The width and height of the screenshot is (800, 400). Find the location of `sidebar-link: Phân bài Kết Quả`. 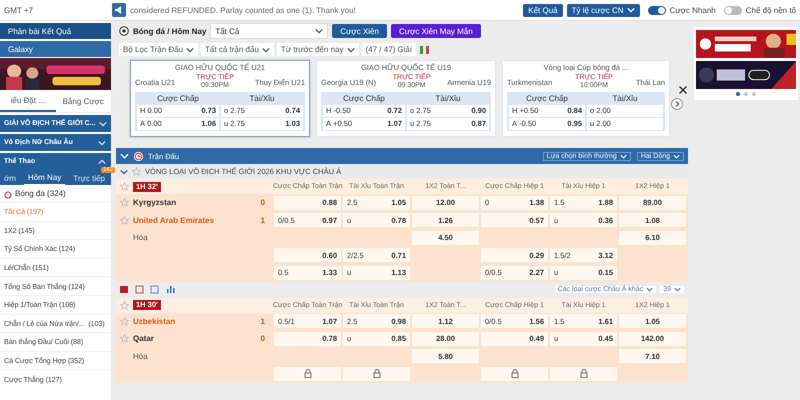

sidebar-link: Phân bài Kết Quả is located at coordinates (55, 31).